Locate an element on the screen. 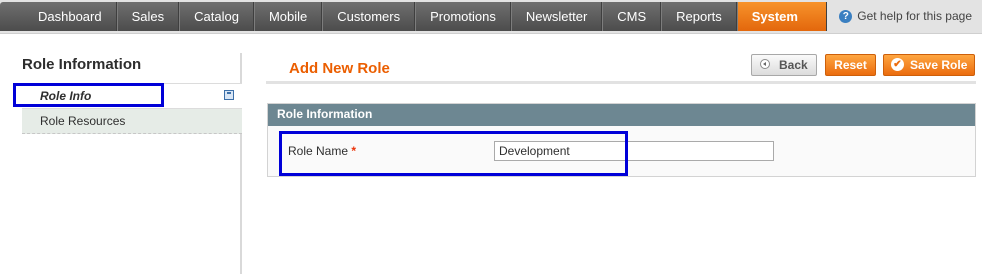 This screenshot has height=274, width=982. help-label: Get help for this page is located at coordinates (914, 16).